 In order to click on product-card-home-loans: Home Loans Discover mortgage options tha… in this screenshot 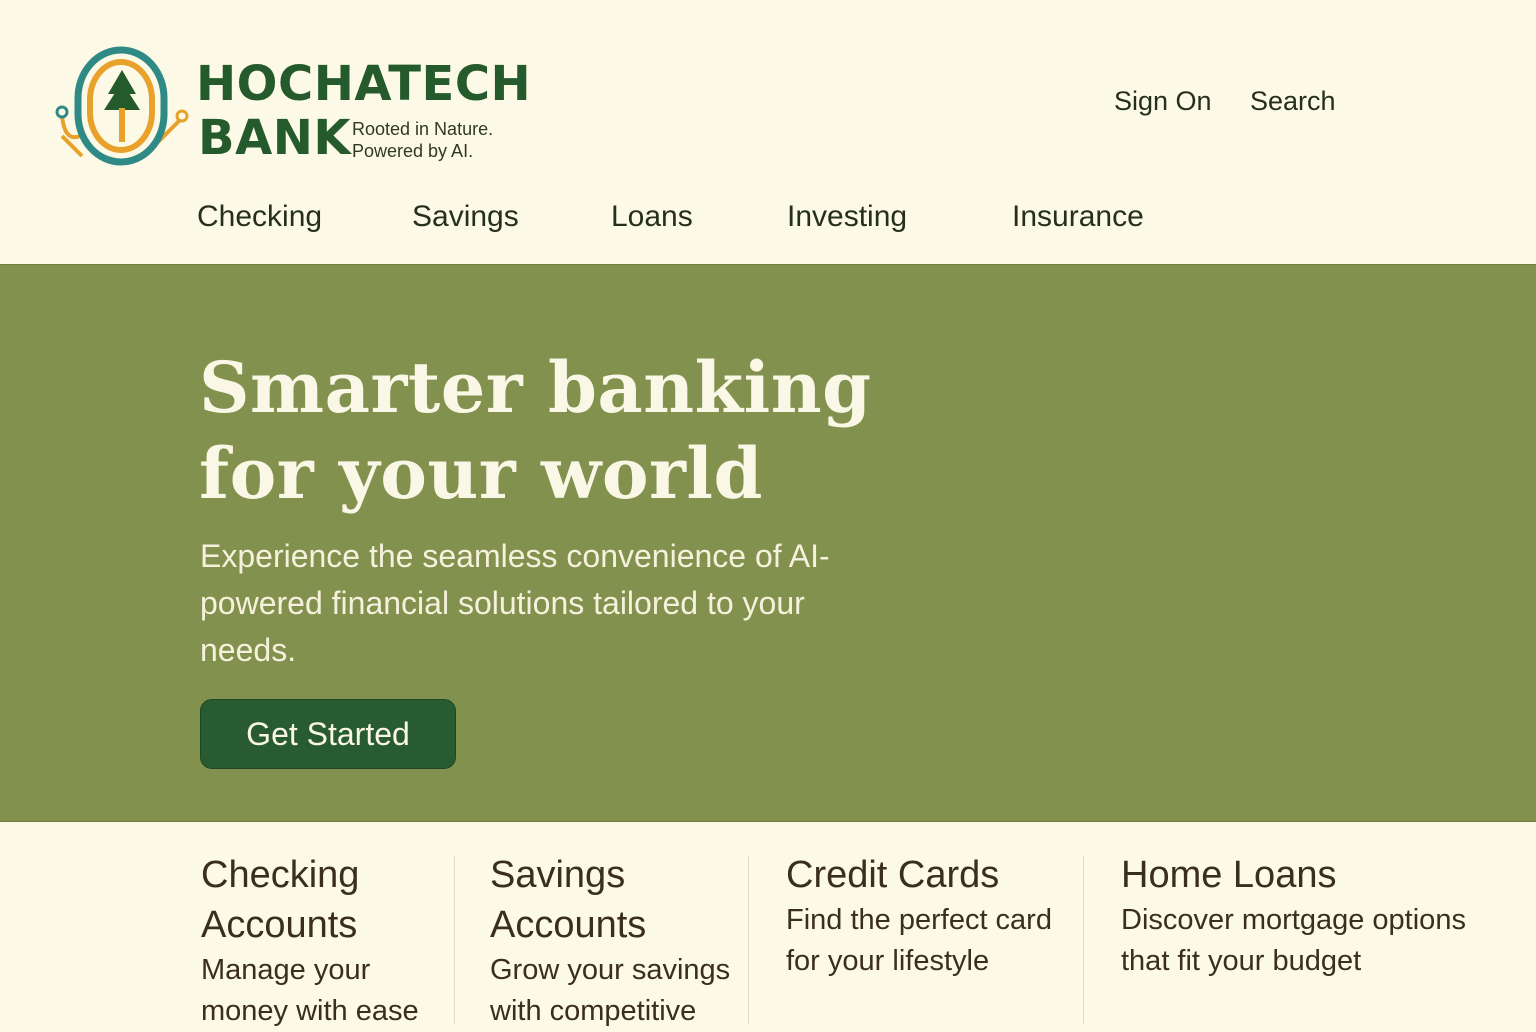, I will do `click(1306, 916)`.